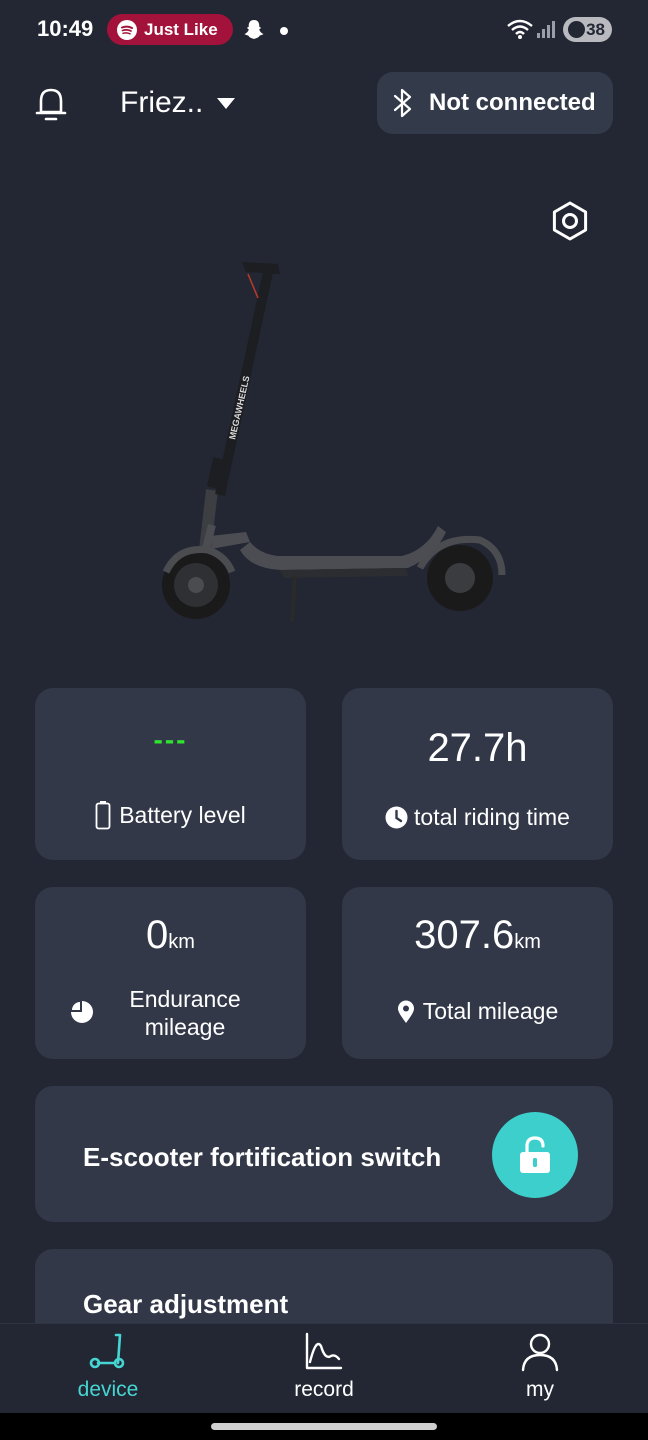 The height and width of the screenshot is (1440, 648). I want to click on fortification-switch-card: E-scooter fortification switch, so click(324, 1154).